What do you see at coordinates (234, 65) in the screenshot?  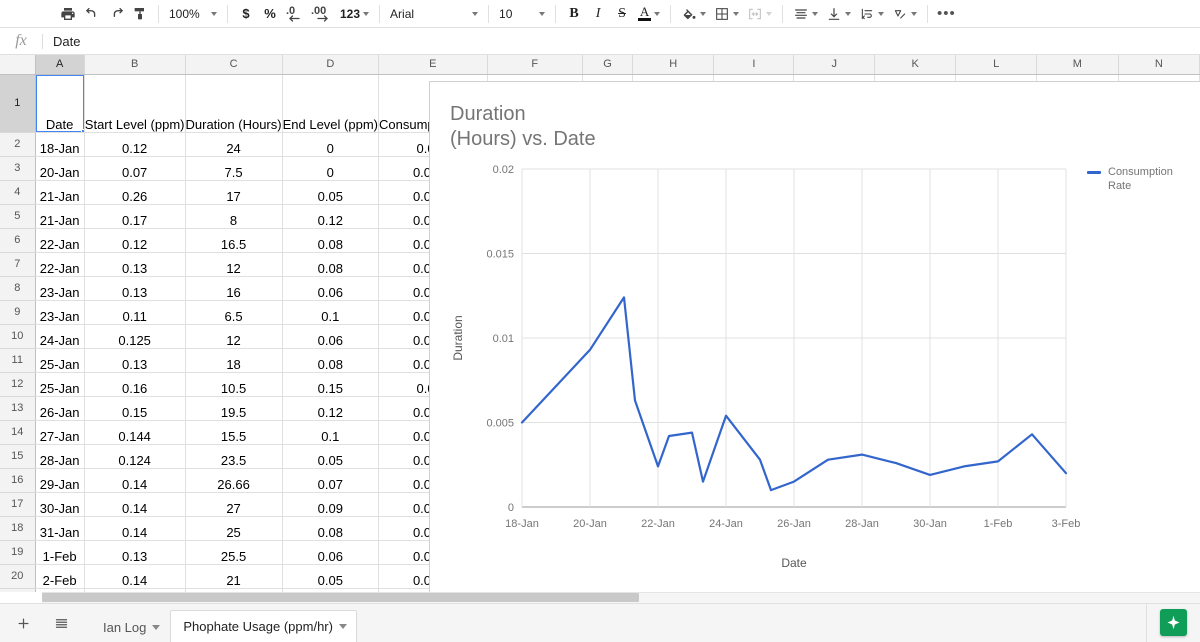 I see `column-header-c: C` at bounding box center [234, 65].